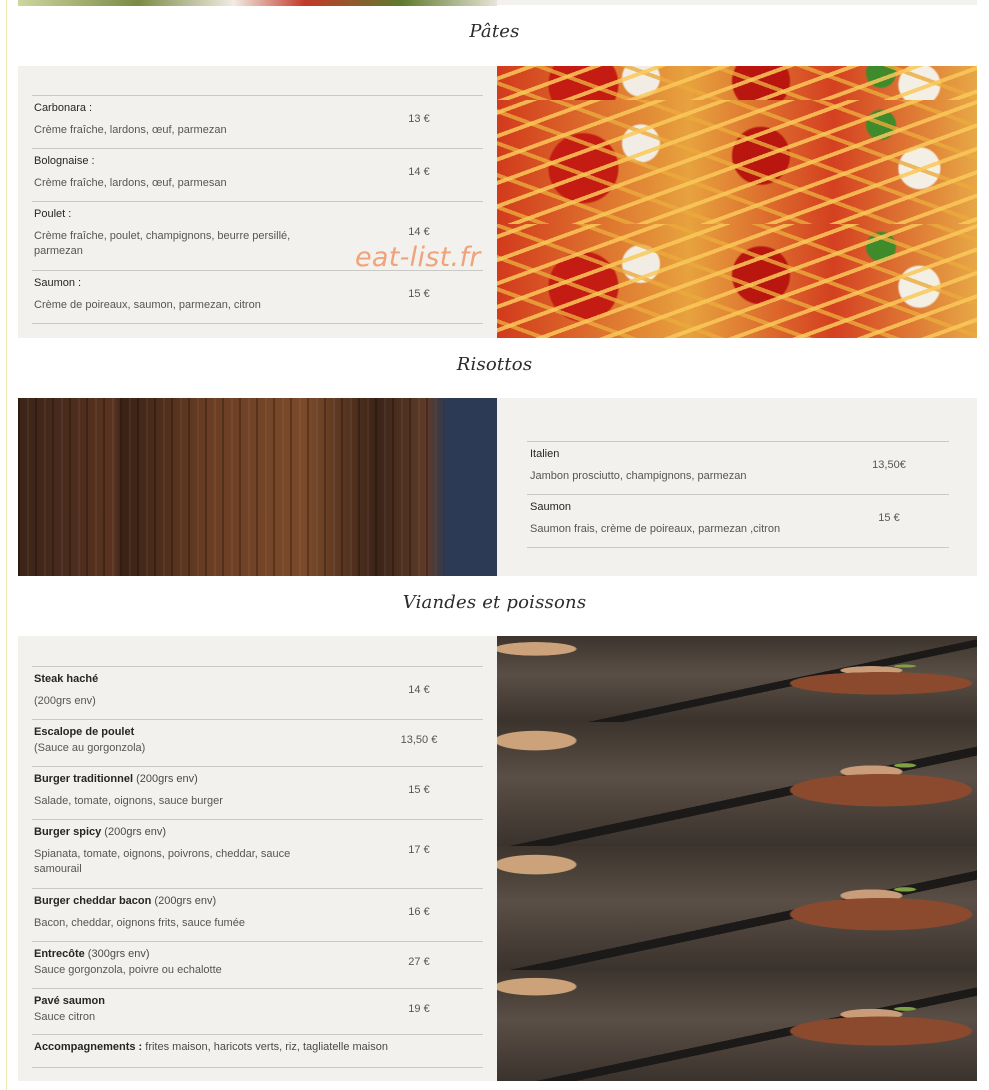 The width and height of the screenshot is (989, 1090). I want to click on menu-item-name: Burger traditionnel (200grs env), so click(116, 779).